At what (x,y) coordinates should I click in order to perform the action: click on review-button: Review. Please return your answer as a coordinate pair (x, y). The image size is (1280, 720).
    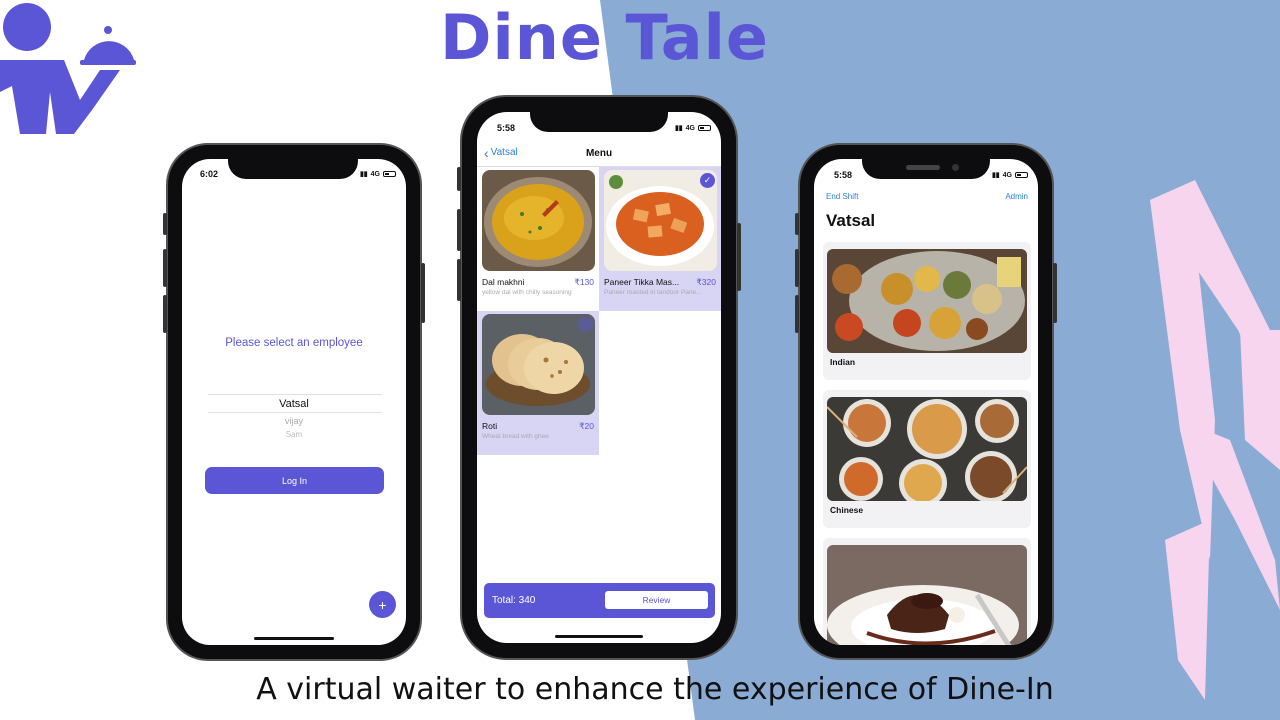
    Looking at the image, I should click on (656, 600).